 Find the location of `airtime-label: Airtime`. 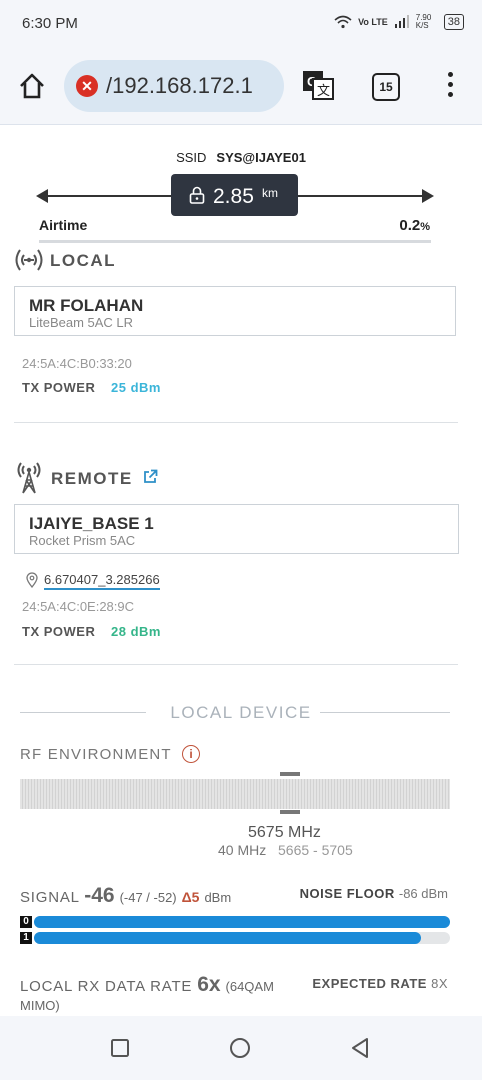

airtime-label: Airtime is located at coordinates (63, 225).